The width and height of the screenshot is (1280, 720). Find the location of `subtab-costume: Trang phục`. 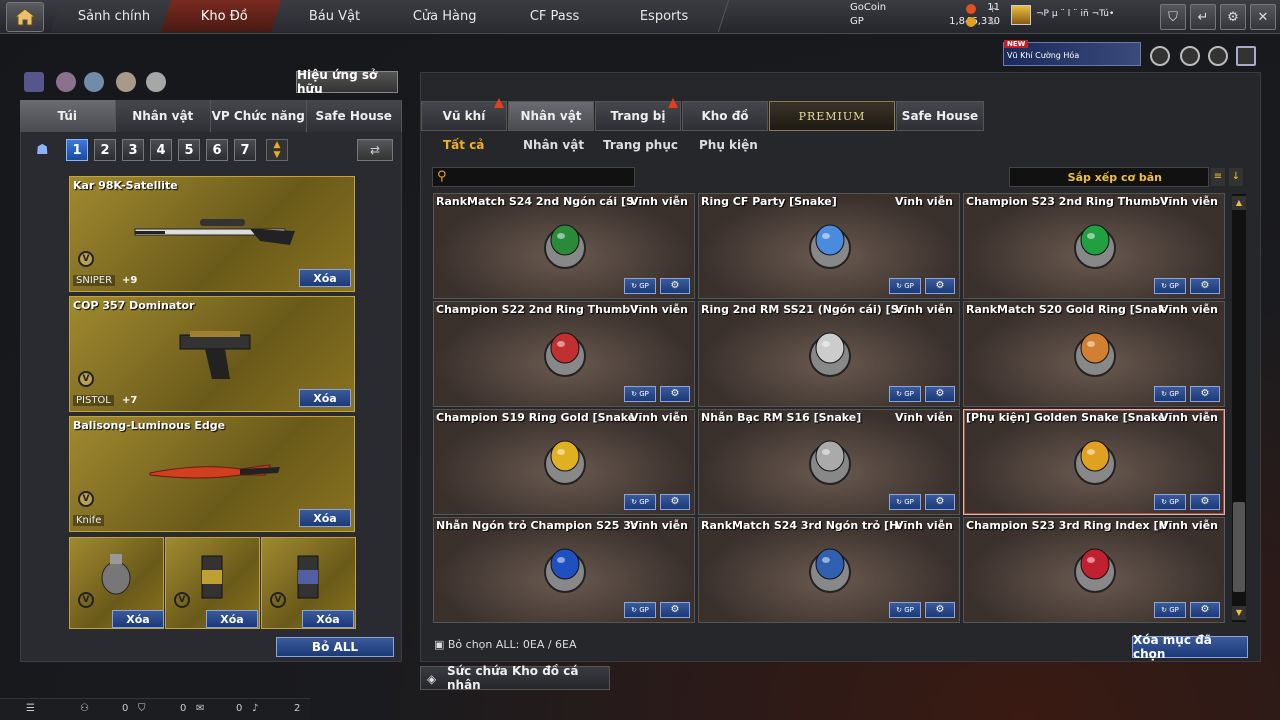

subtab-costume: Trang phục is located at coordinates (640, 145).